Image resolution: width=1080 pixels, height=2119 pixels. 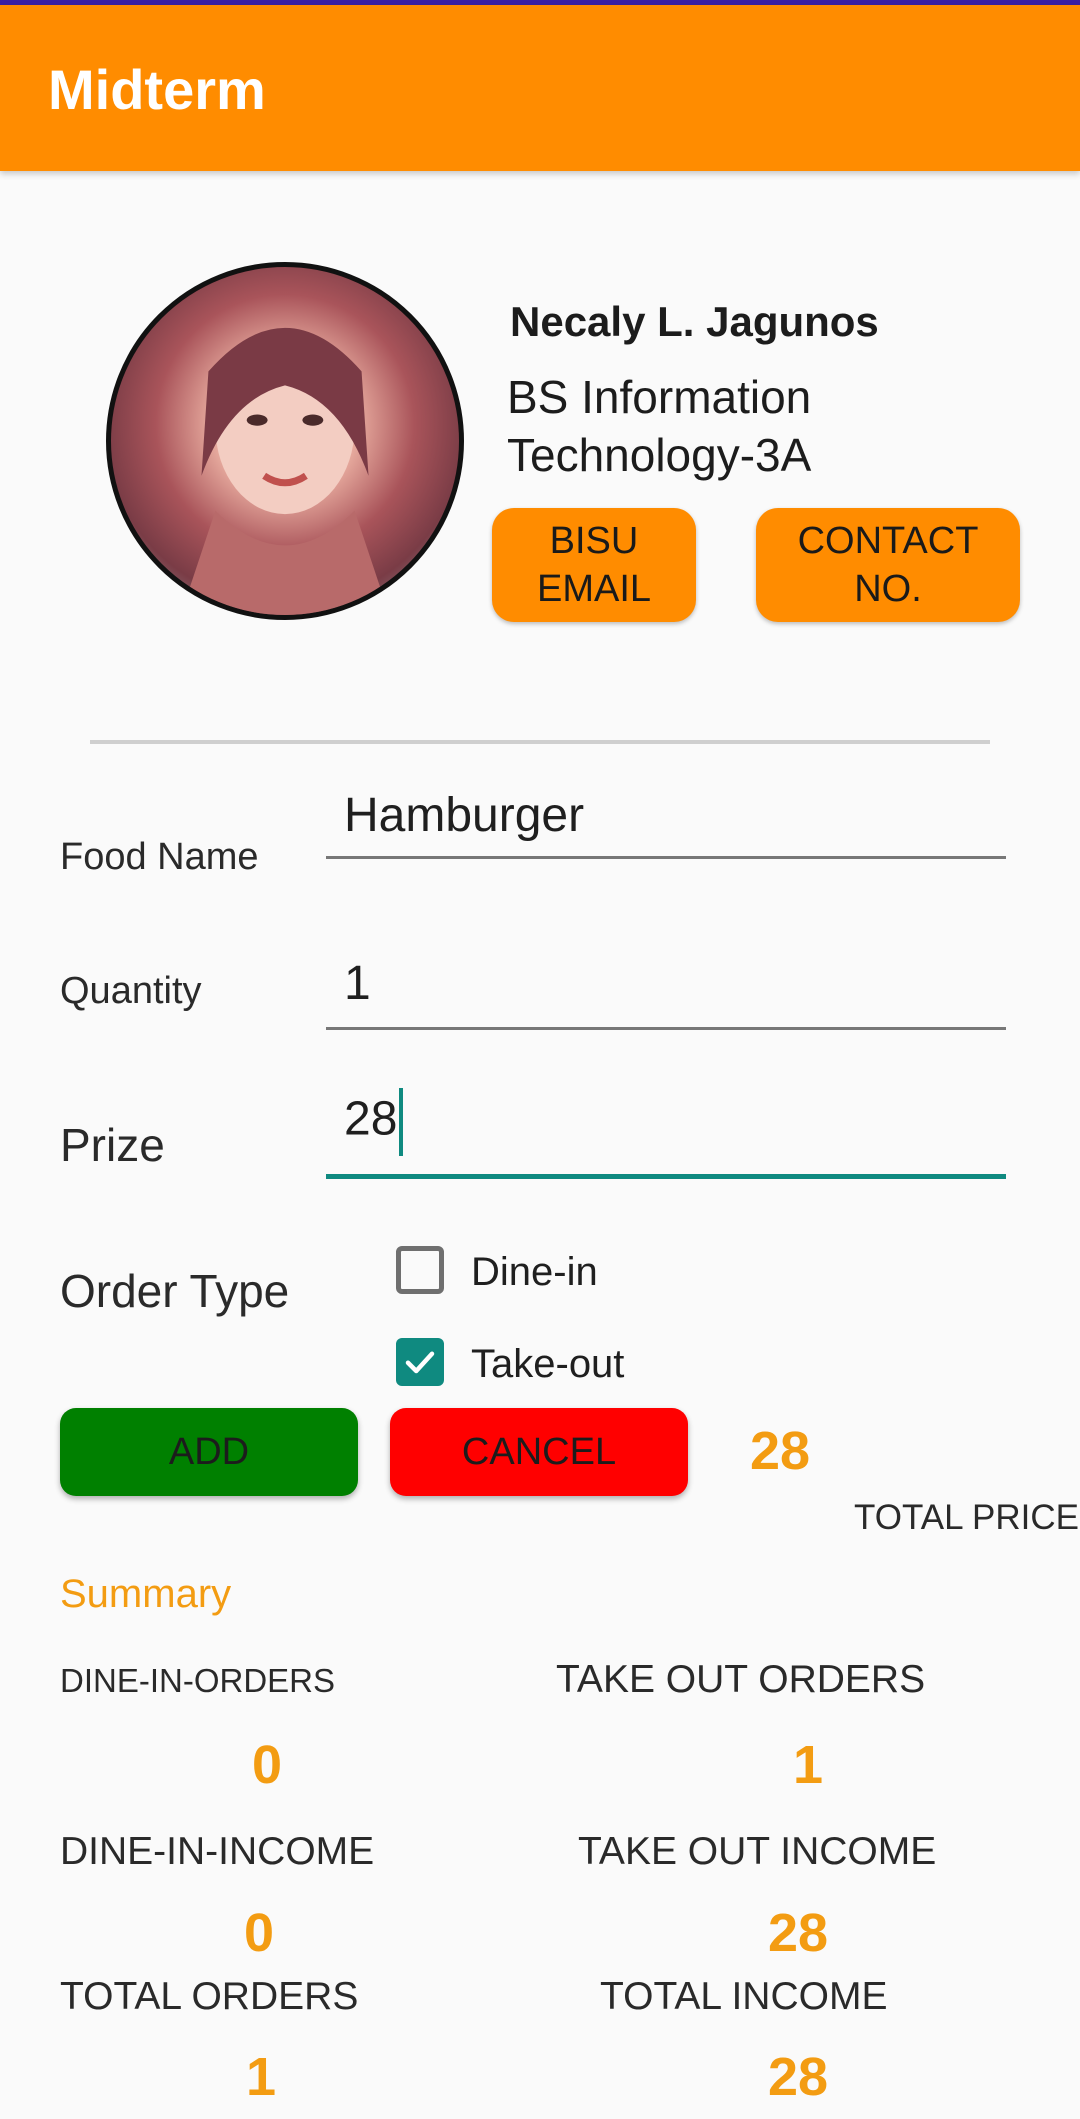 I want to click on contact-line-2: NO., so click(x=888, y=589).